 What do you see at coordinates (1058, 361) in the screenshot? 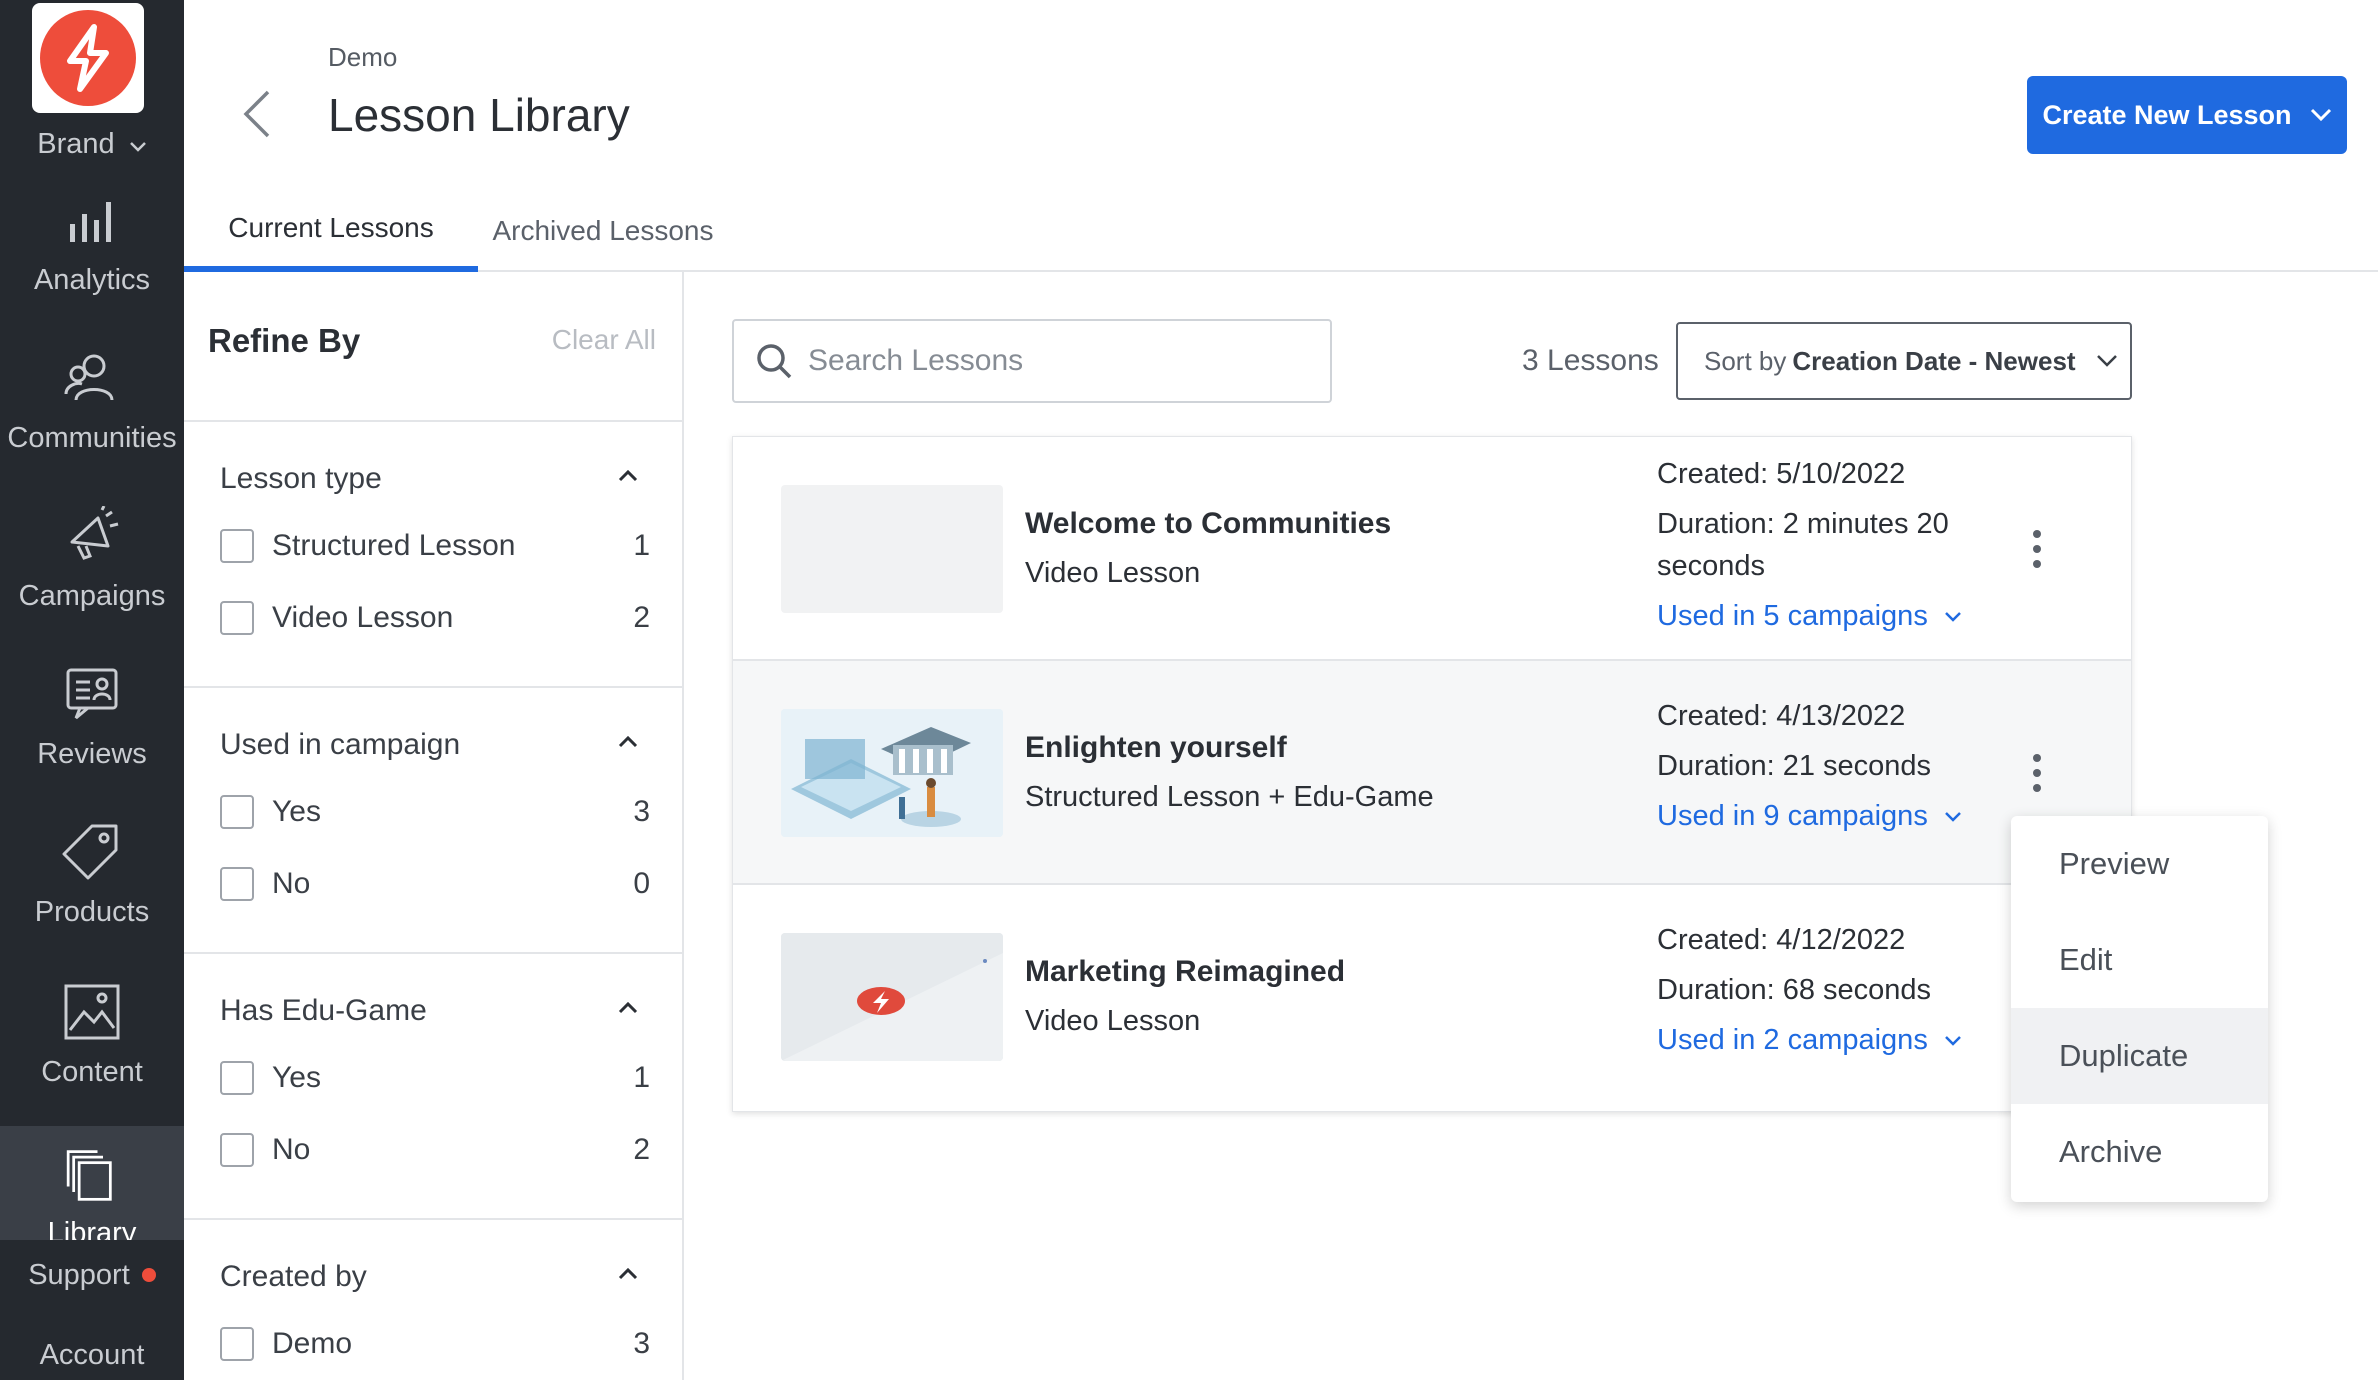
I see `search-input` at bounding box center [1058, 361].